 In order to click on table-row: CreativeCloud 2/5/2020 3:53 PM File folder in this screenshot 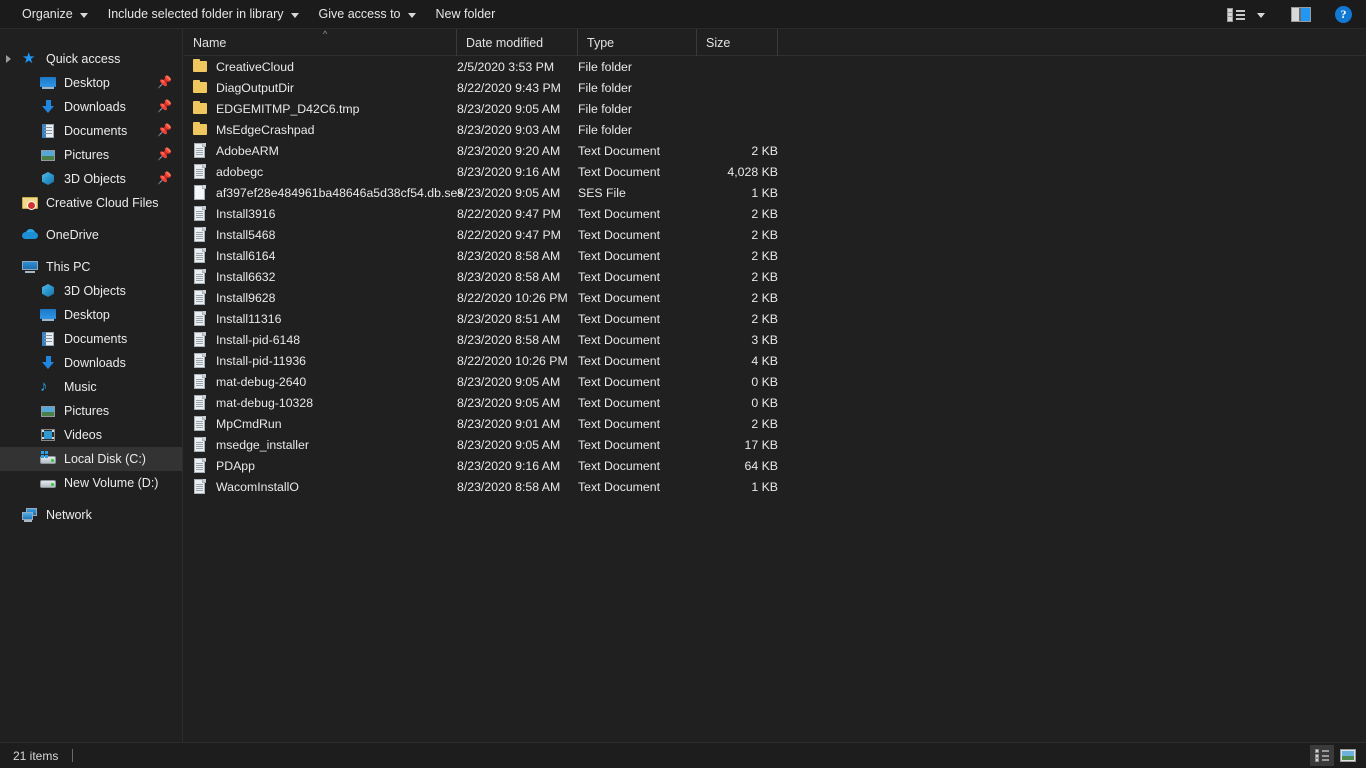, I will do `click(775, 66)`.